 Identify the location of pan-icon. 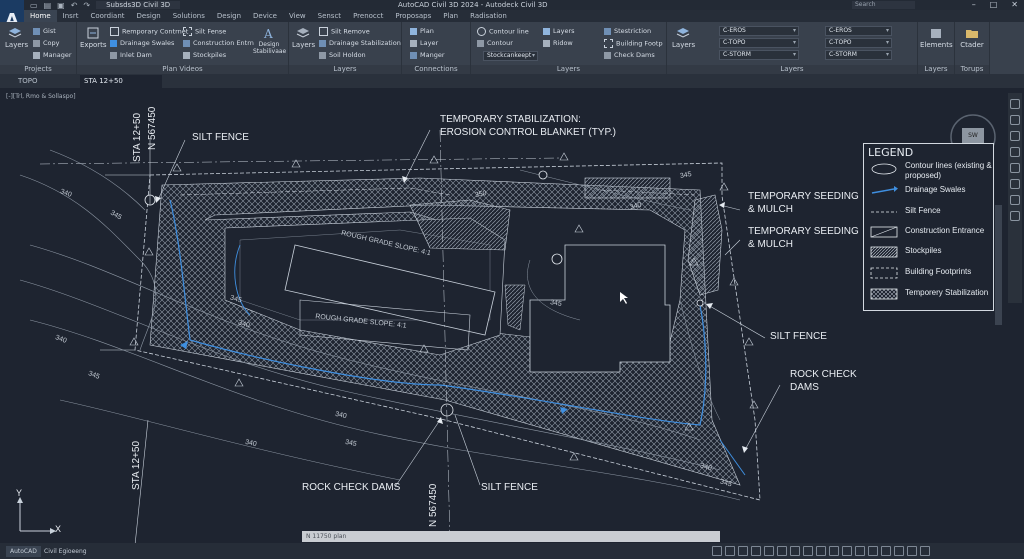
(1015, 104).